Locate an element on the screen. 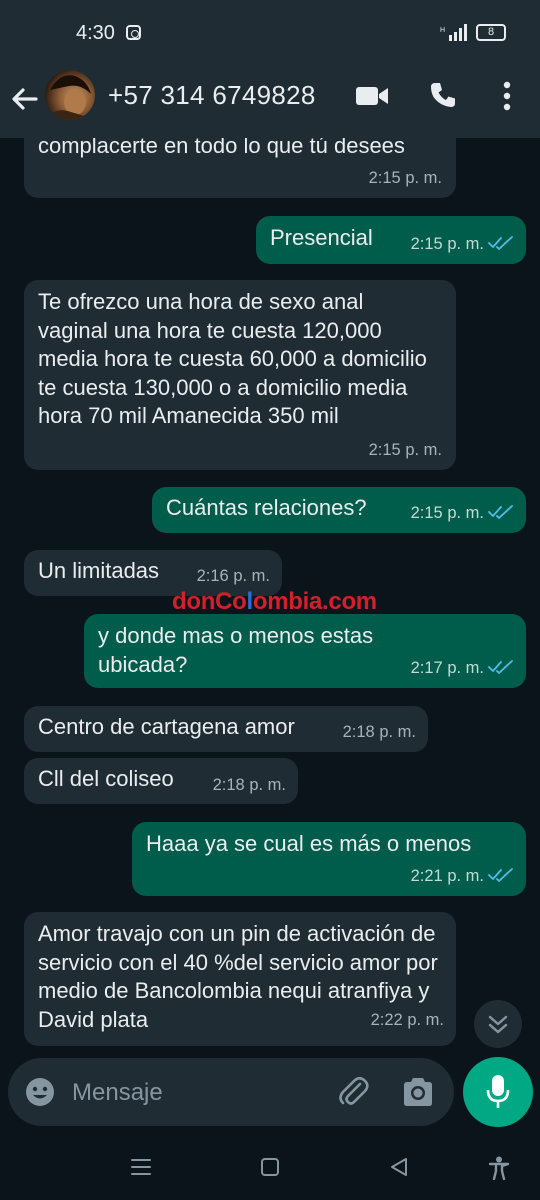 The height and width of the screenshot is (1200, 540). back-nav-icon is located at coordinates (399, 1167).